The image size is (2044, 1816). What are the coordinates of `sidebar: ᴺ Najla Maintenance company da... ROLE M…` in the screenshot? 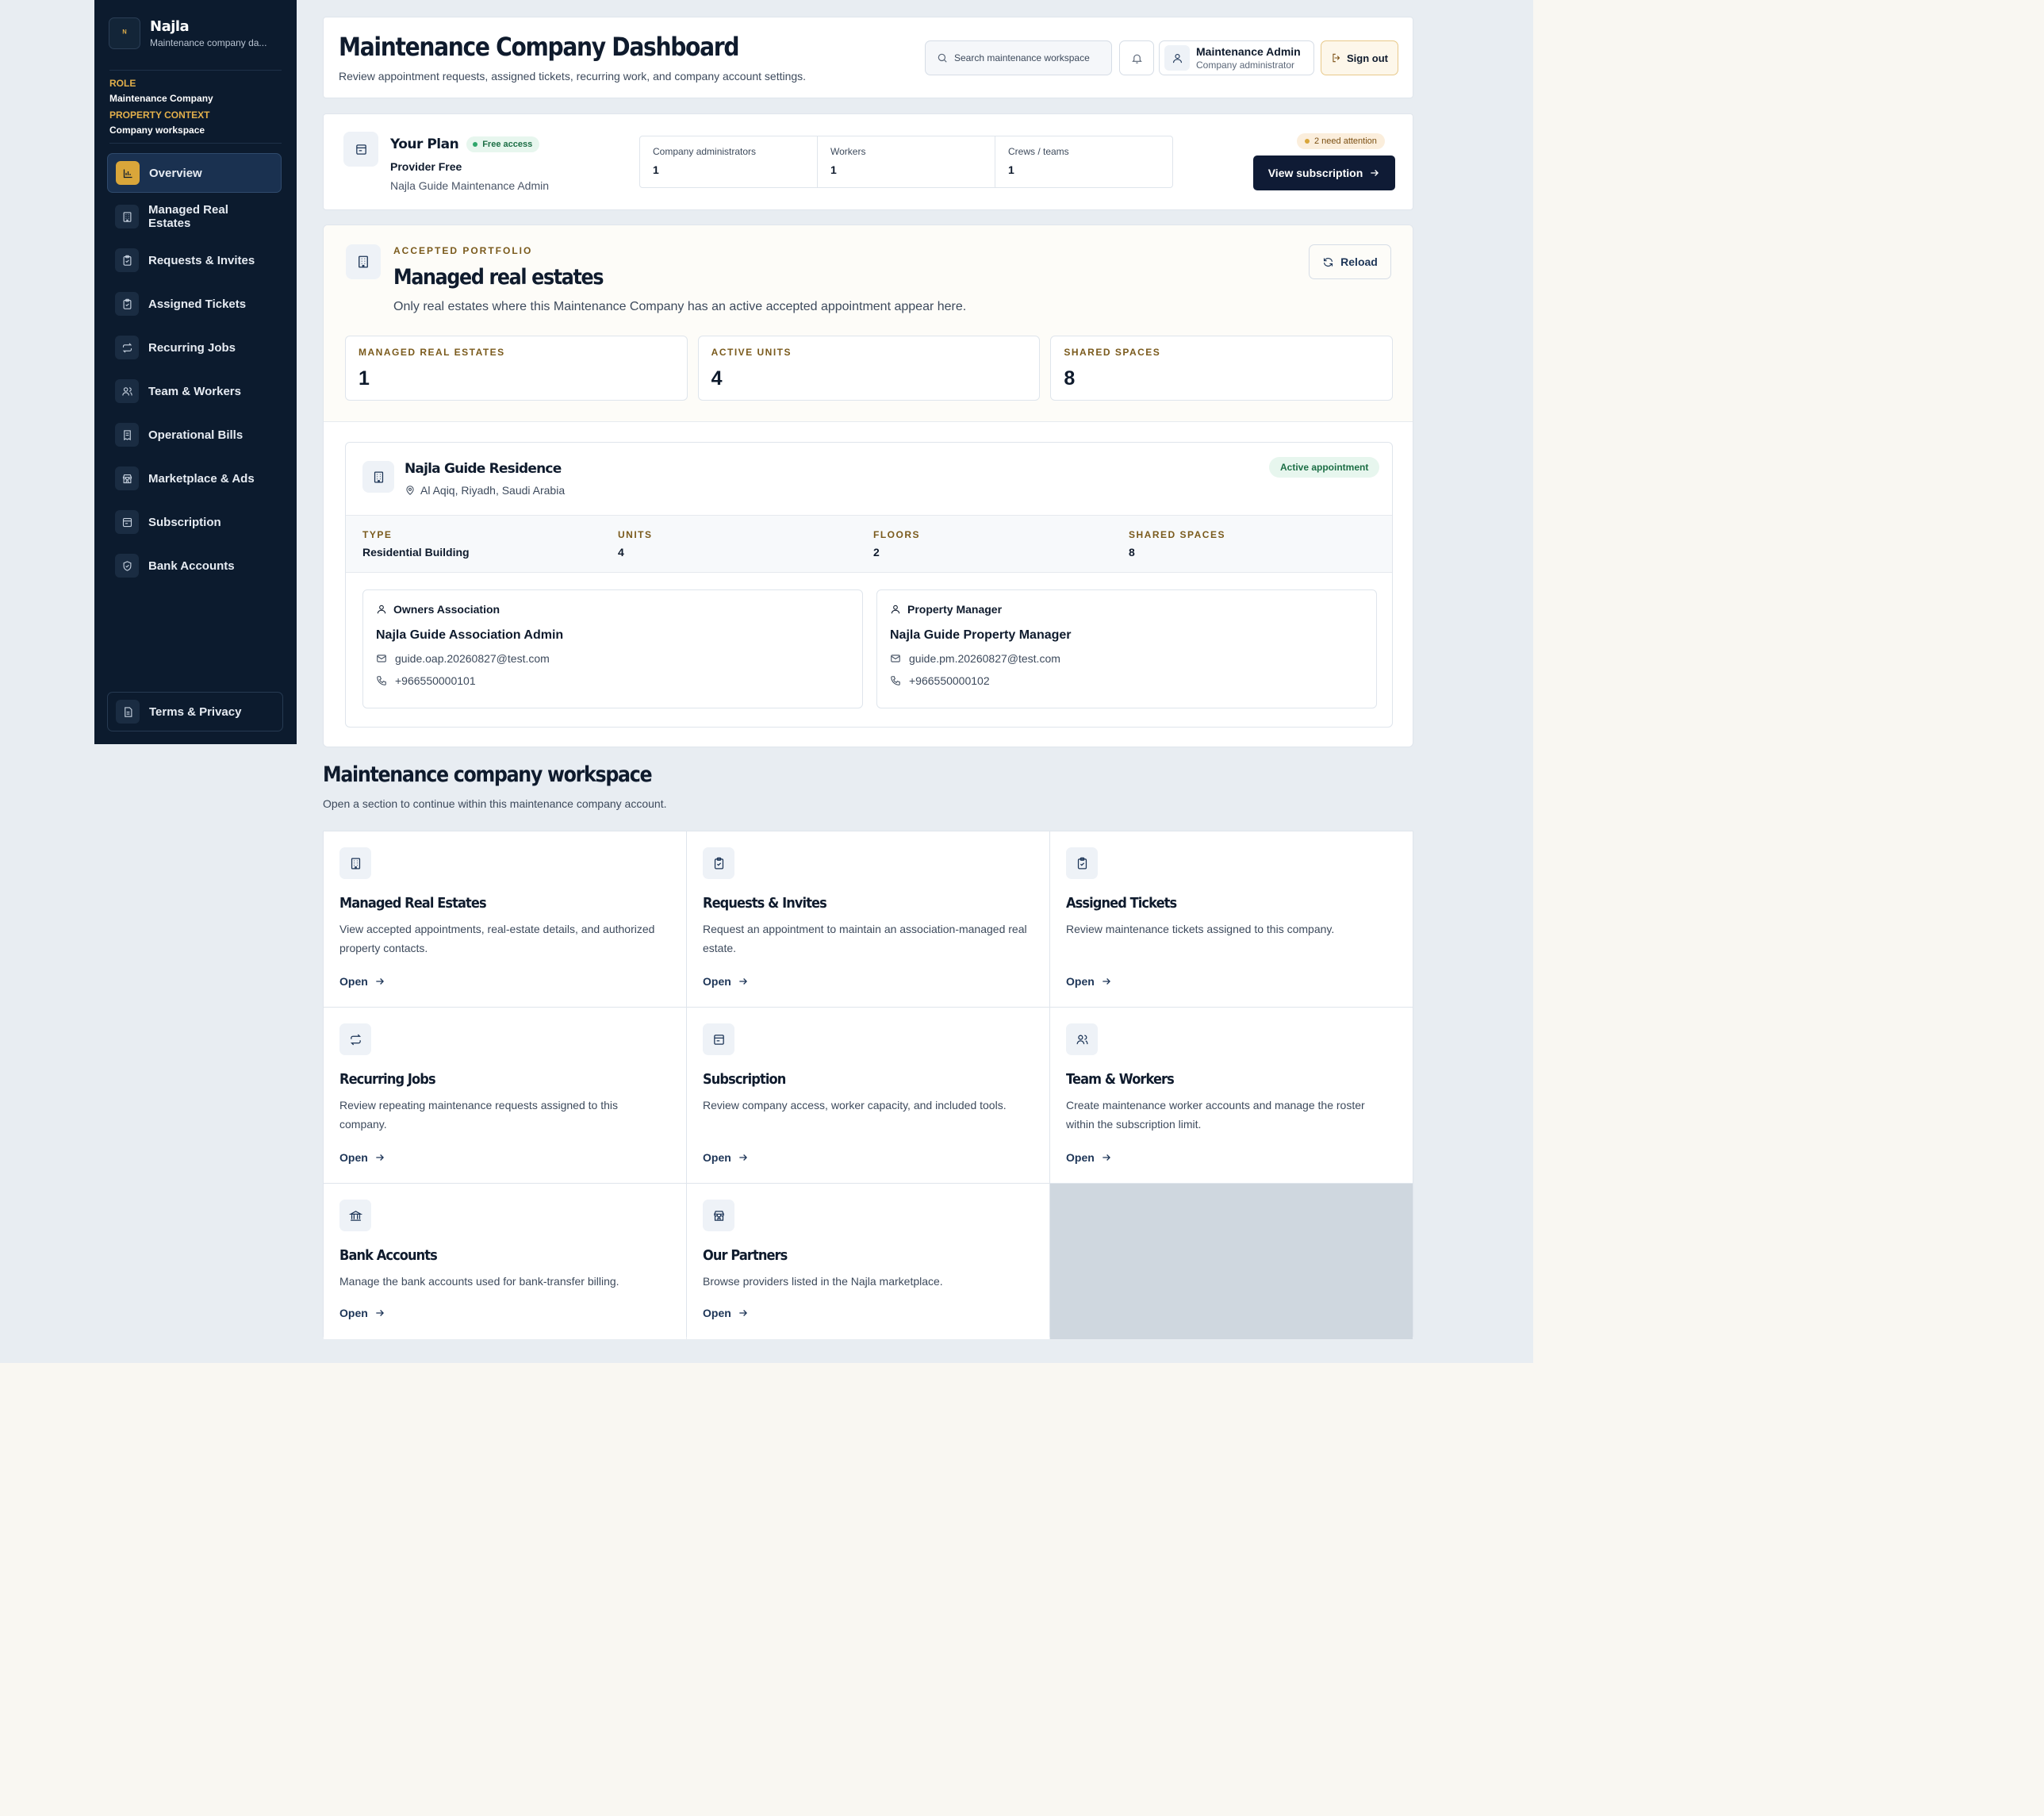 It's located at (195, 372).